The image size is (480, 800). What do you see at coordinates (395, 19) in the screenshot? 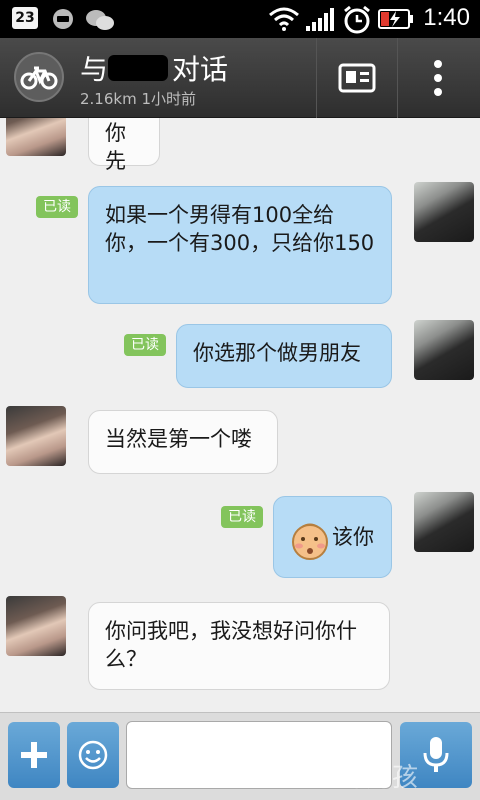
I see `battery-charging-icon` at bounding box center [395, 19].